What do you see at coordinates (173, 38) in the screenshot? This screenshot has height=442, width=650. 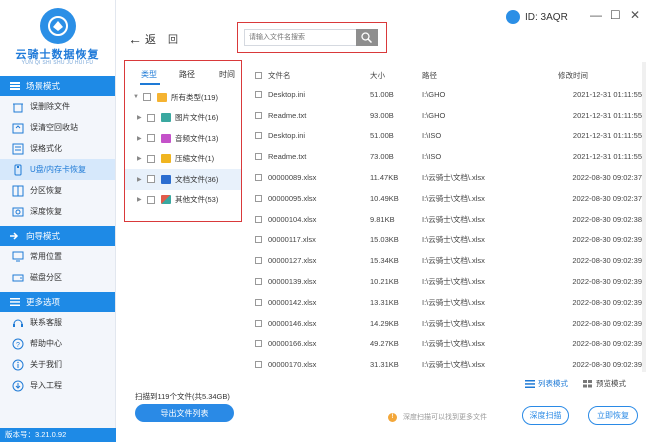 I see `home-button: 回` at bounding box center [173, 38].